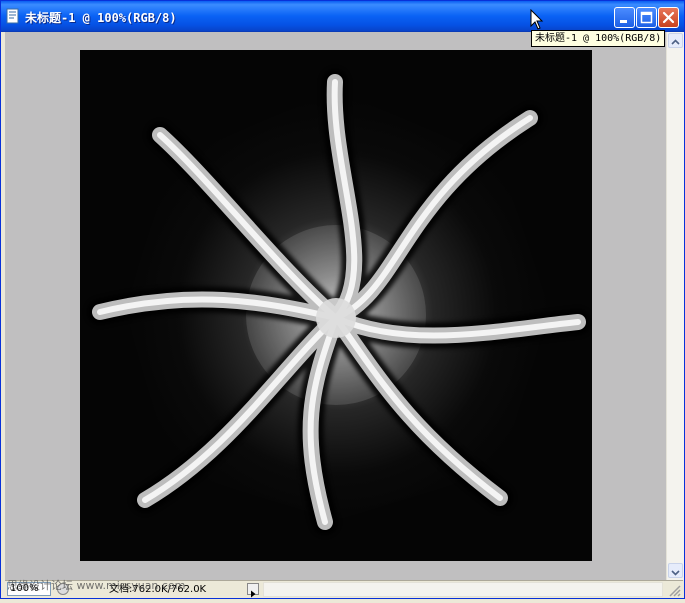  Describe the element at coordinates (598, 38) in the screenshot. I see `title-tooltip: 未标题-1 @ 100%(RGB/8)` at that location.